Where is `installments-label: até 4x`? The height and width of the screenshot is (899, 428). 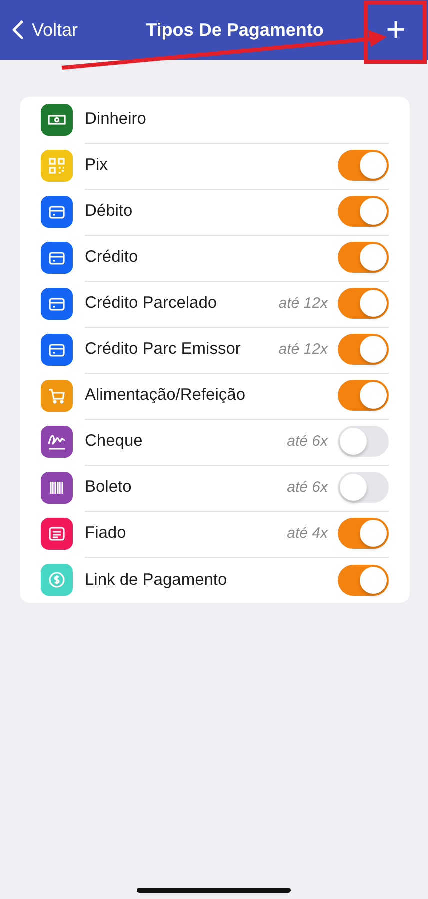 installments-label: até 4x is located at coordinates (307, 533).